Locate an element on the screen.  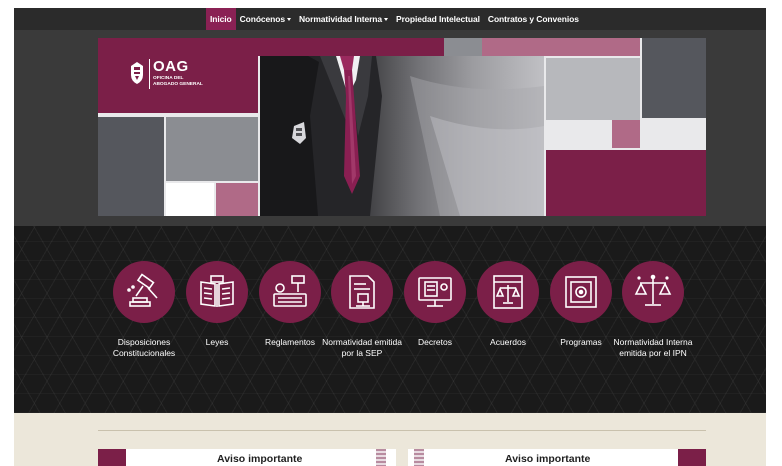
nav-item-inicio: Inicio is located at coordinates (221, 19).